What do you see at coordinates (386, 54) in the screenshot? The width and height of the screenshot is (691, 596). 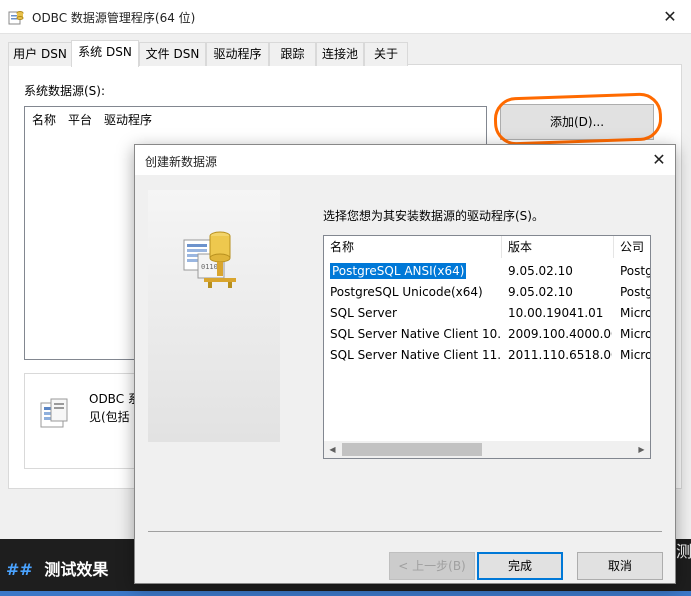 I see `tab-about: 关于` at bounding box center [386, 54].